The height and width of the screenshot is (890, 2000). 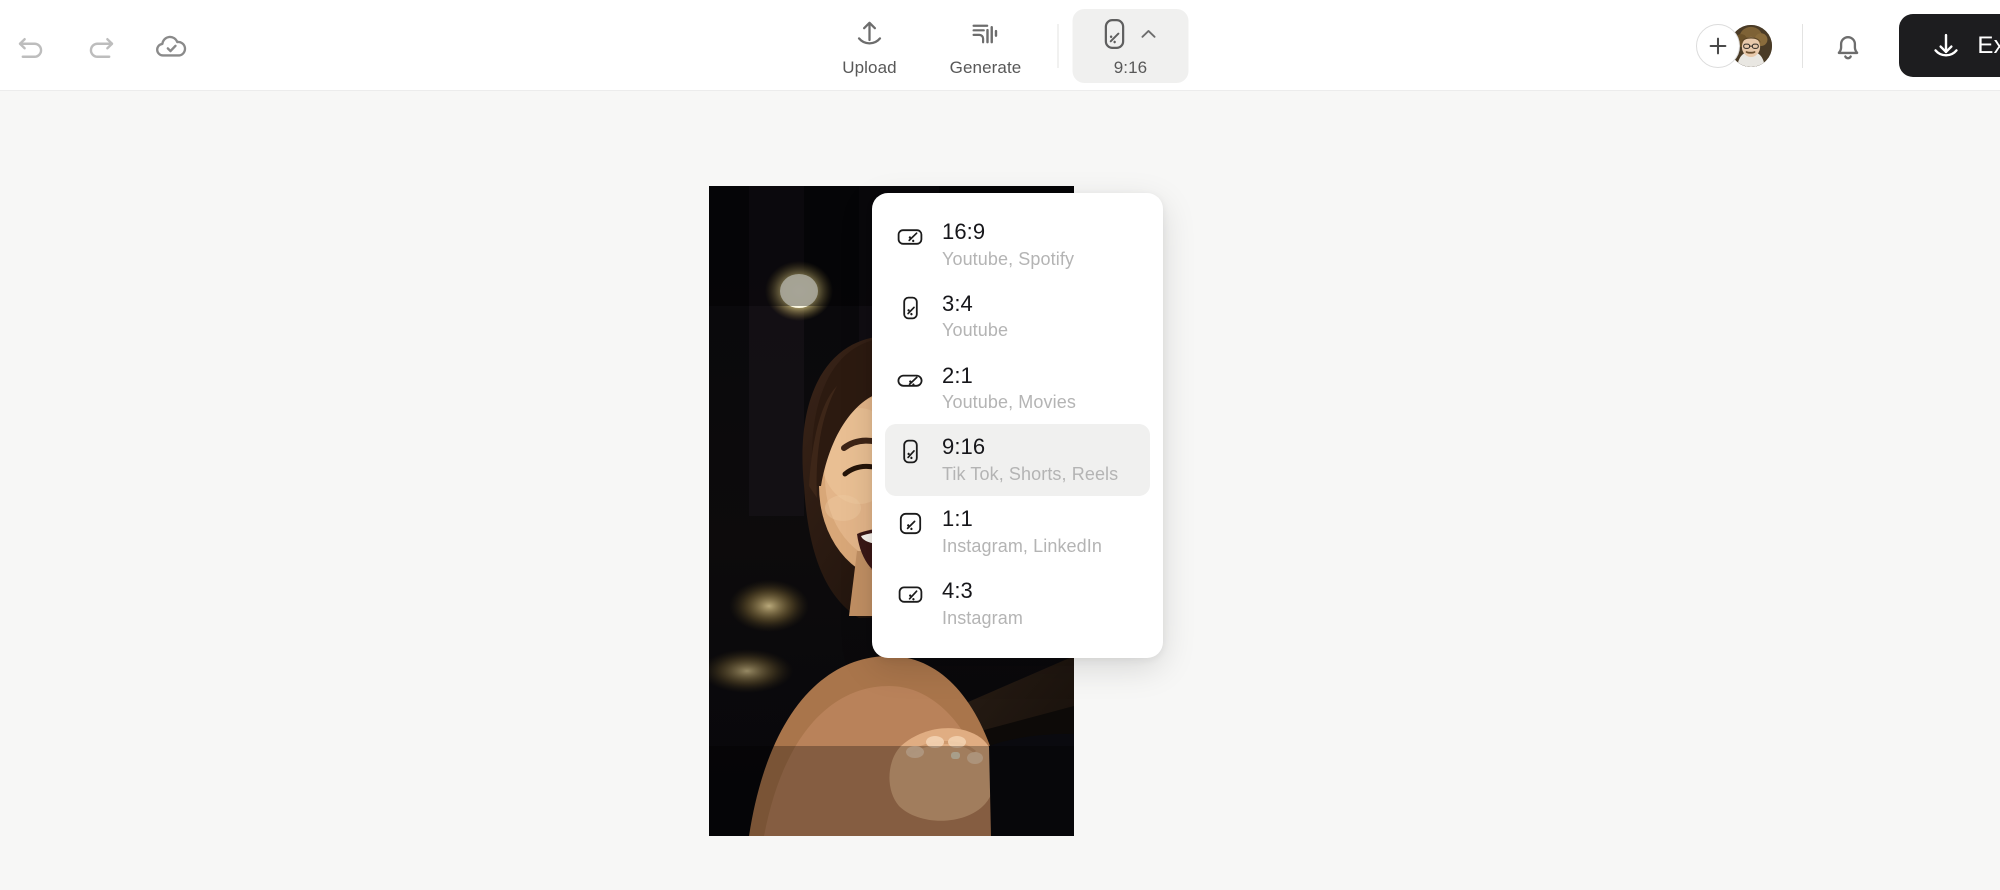 I want to click on collaborators-group, so click(x=1735, y=46).